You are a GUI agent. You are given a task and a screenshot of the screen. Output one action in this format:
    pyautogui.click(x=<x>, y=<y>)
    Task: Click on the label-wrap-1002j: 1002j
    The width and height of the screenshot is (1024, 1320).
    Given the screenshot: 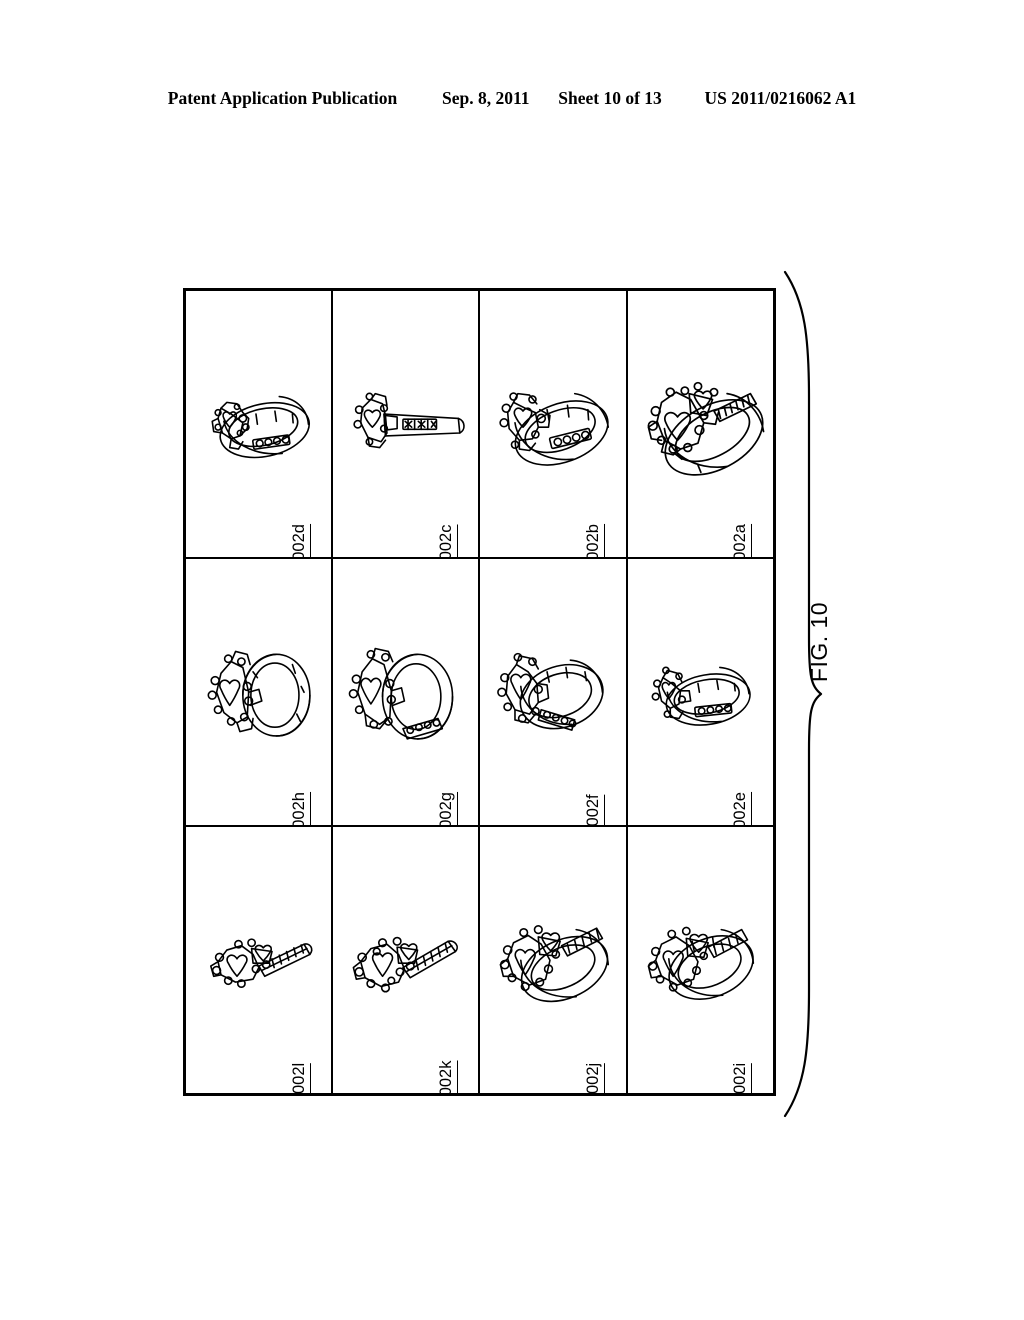 What is the action you would take?
    pyautogui.click(x=600, y=1057)
    